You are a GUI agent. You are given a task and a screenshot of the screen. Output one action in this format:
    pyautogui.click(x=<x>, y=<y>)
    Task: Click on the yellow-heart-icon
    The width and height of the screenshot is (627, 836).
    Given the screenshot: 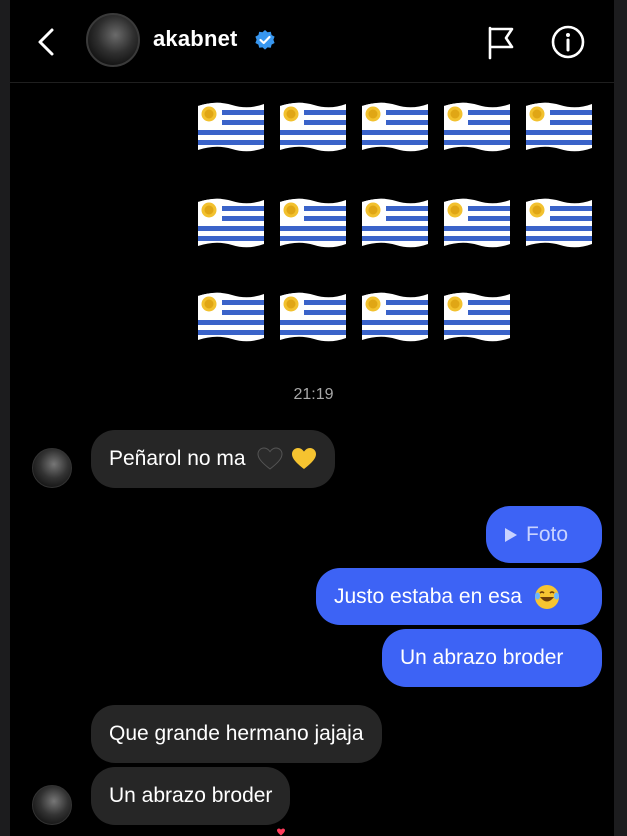 What is the action you would take?
    pyautogui.click(x=304, y=459)
    